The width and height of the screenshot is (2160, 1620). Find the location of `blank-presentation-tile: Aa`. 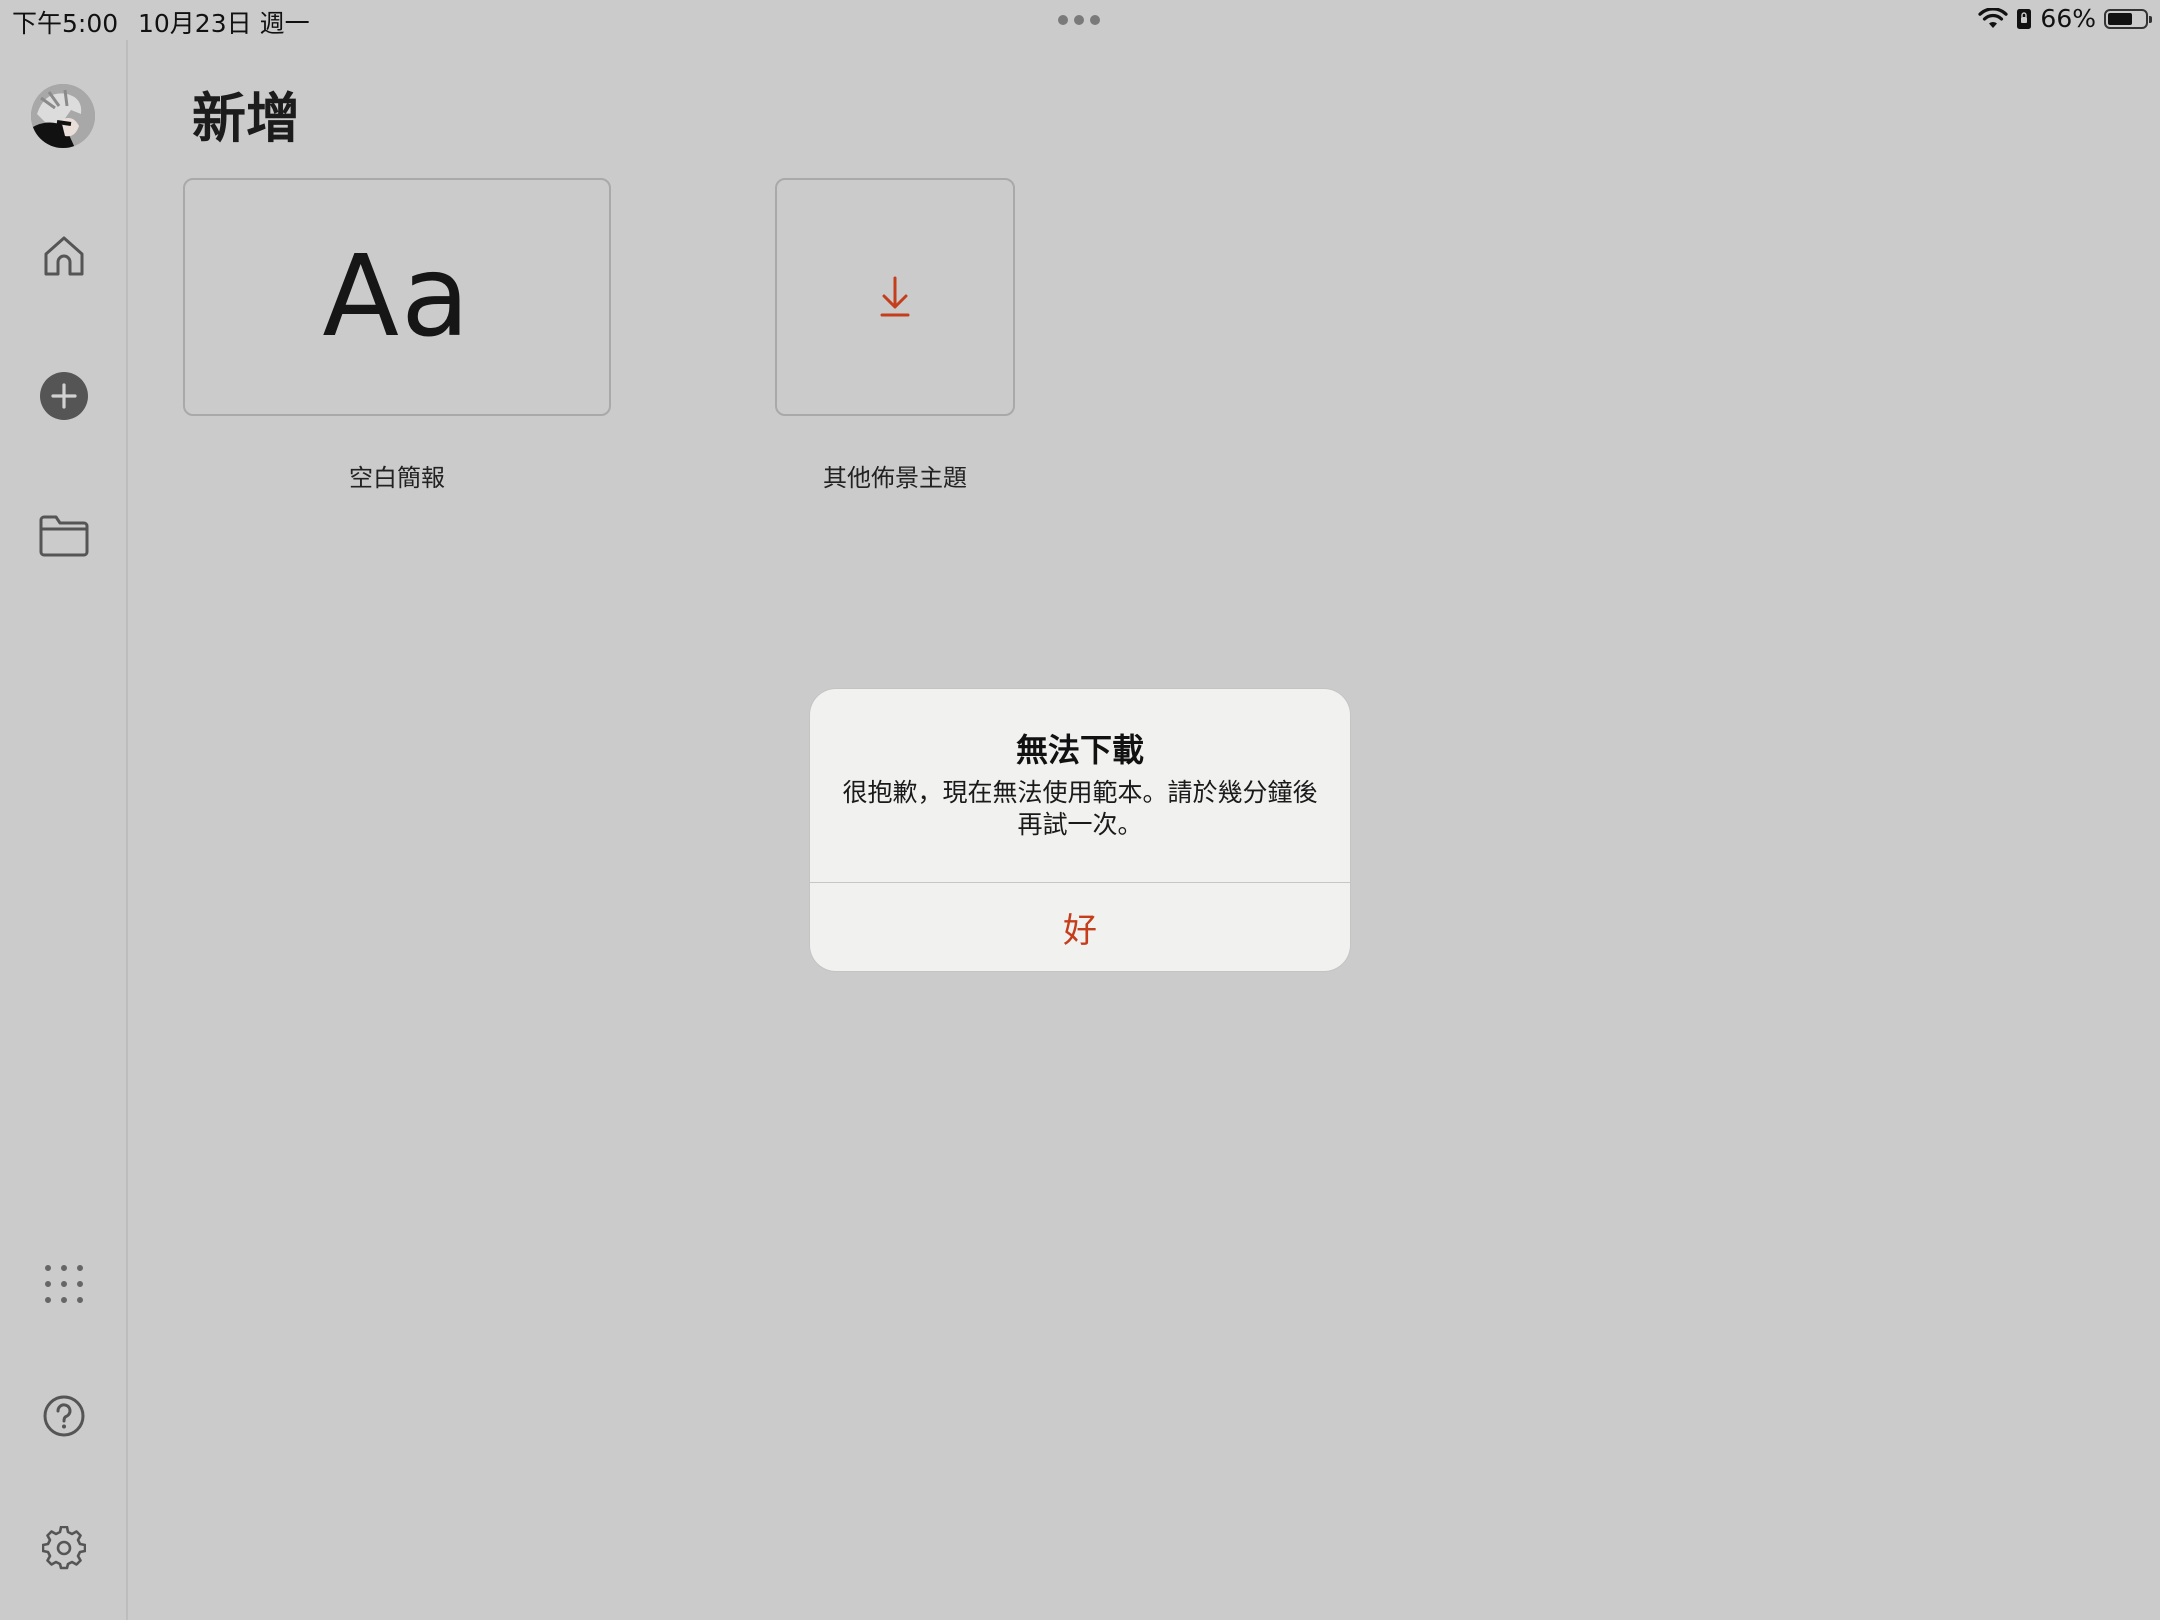

blank-presentation-tile: Aa is located at coordinates (397, 297).